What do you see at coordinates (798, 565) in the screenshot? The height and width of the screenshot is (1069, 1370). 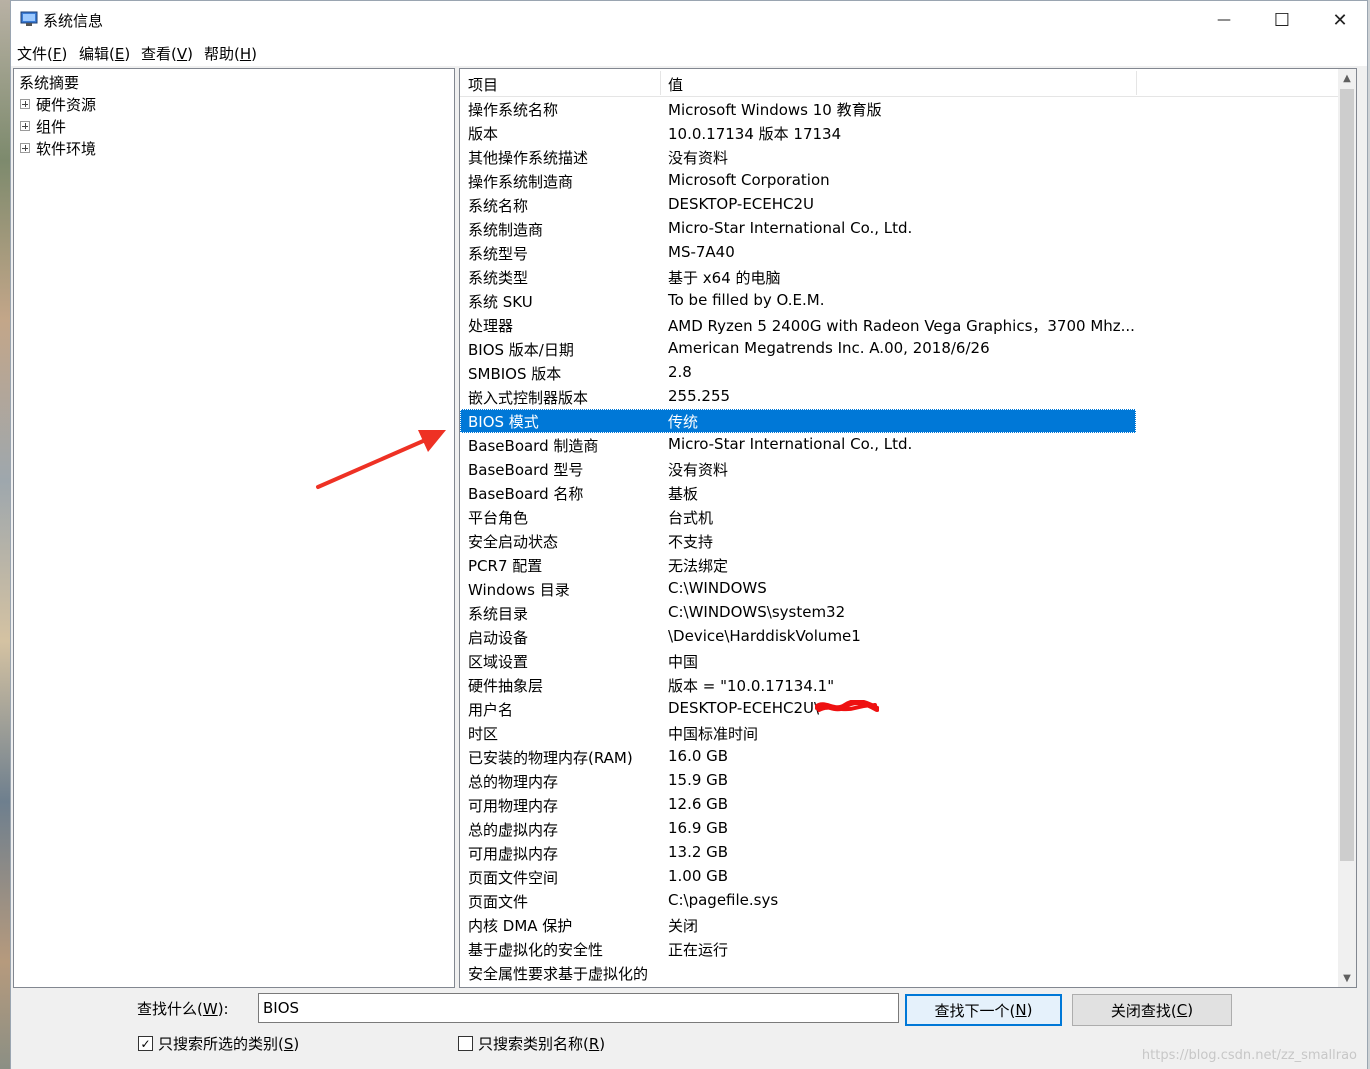 I see `list-row: PCR7 配置 无法绑定` at bounding box center [798, 565].